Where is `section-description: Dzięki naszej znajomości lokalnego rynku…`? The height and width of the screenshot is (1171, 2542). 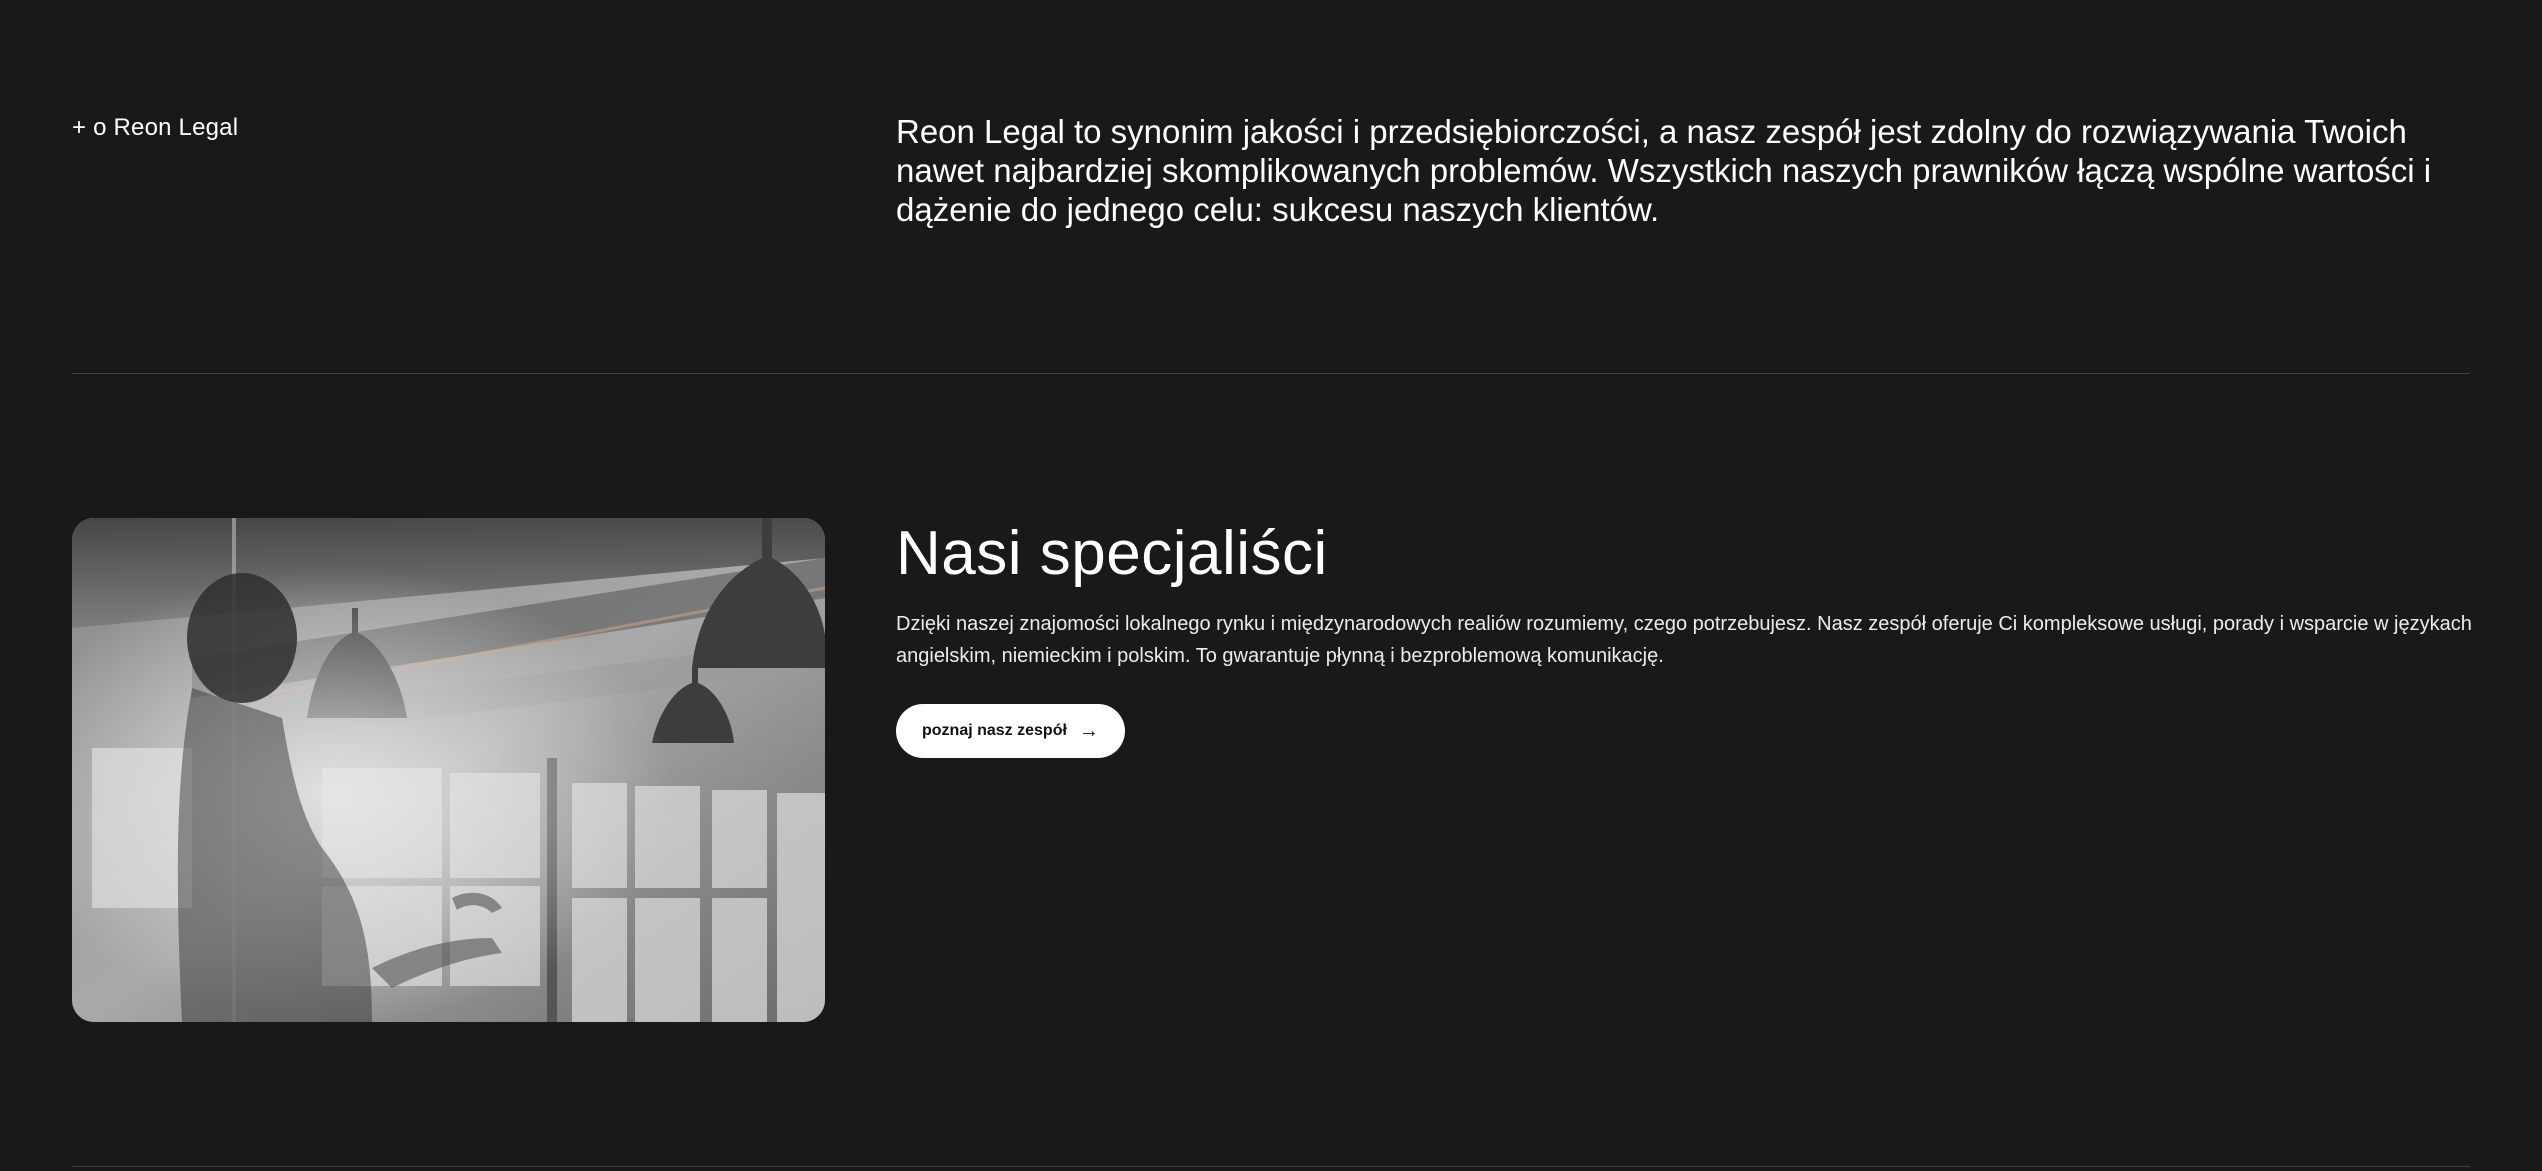
section-description: Dzięki naszej znajomości lokalnego rynku… is located at coordinates (1684, 640).